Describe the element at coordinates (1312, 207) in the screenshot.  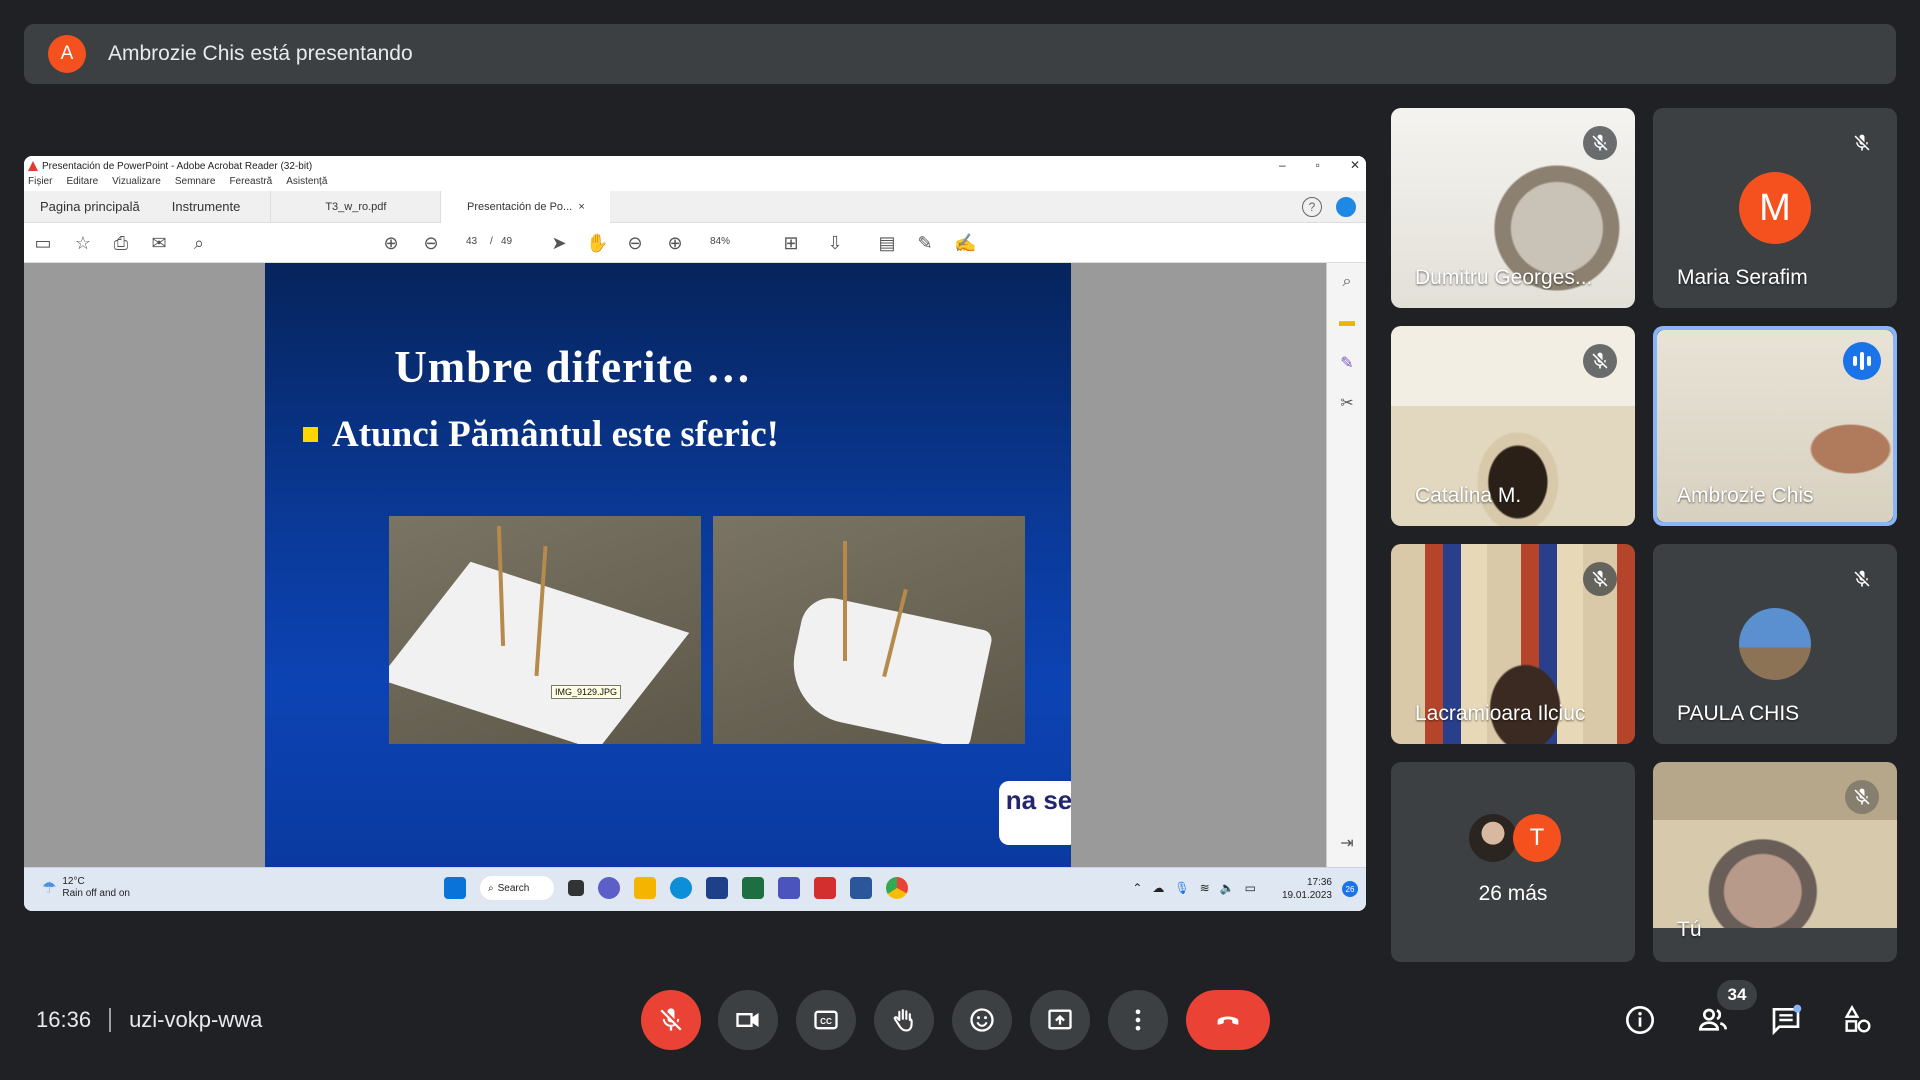
I see `help-icon: ?` at that location.